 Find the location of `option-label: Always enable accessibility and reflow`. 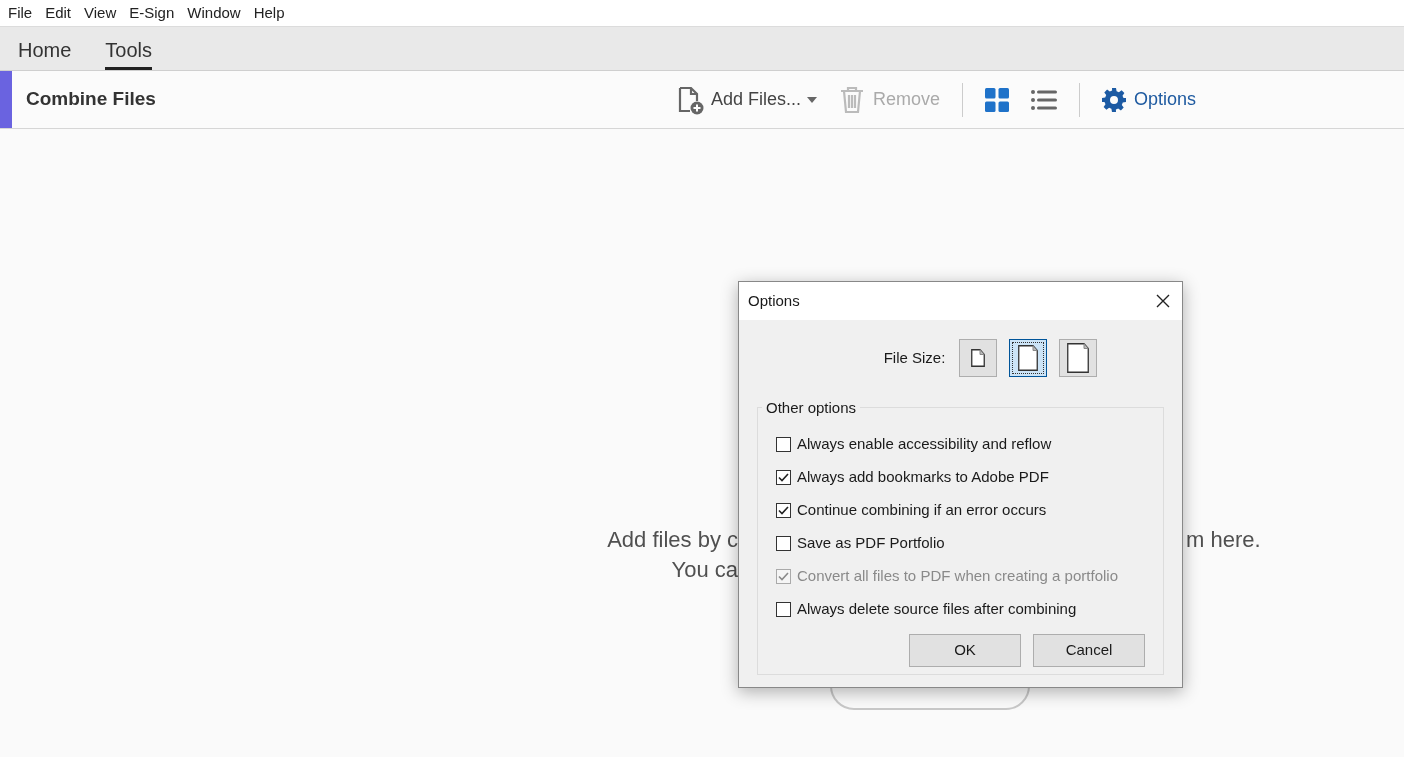

option-label: Always enable accessibility and reflow is located at coordinates (924, 444).